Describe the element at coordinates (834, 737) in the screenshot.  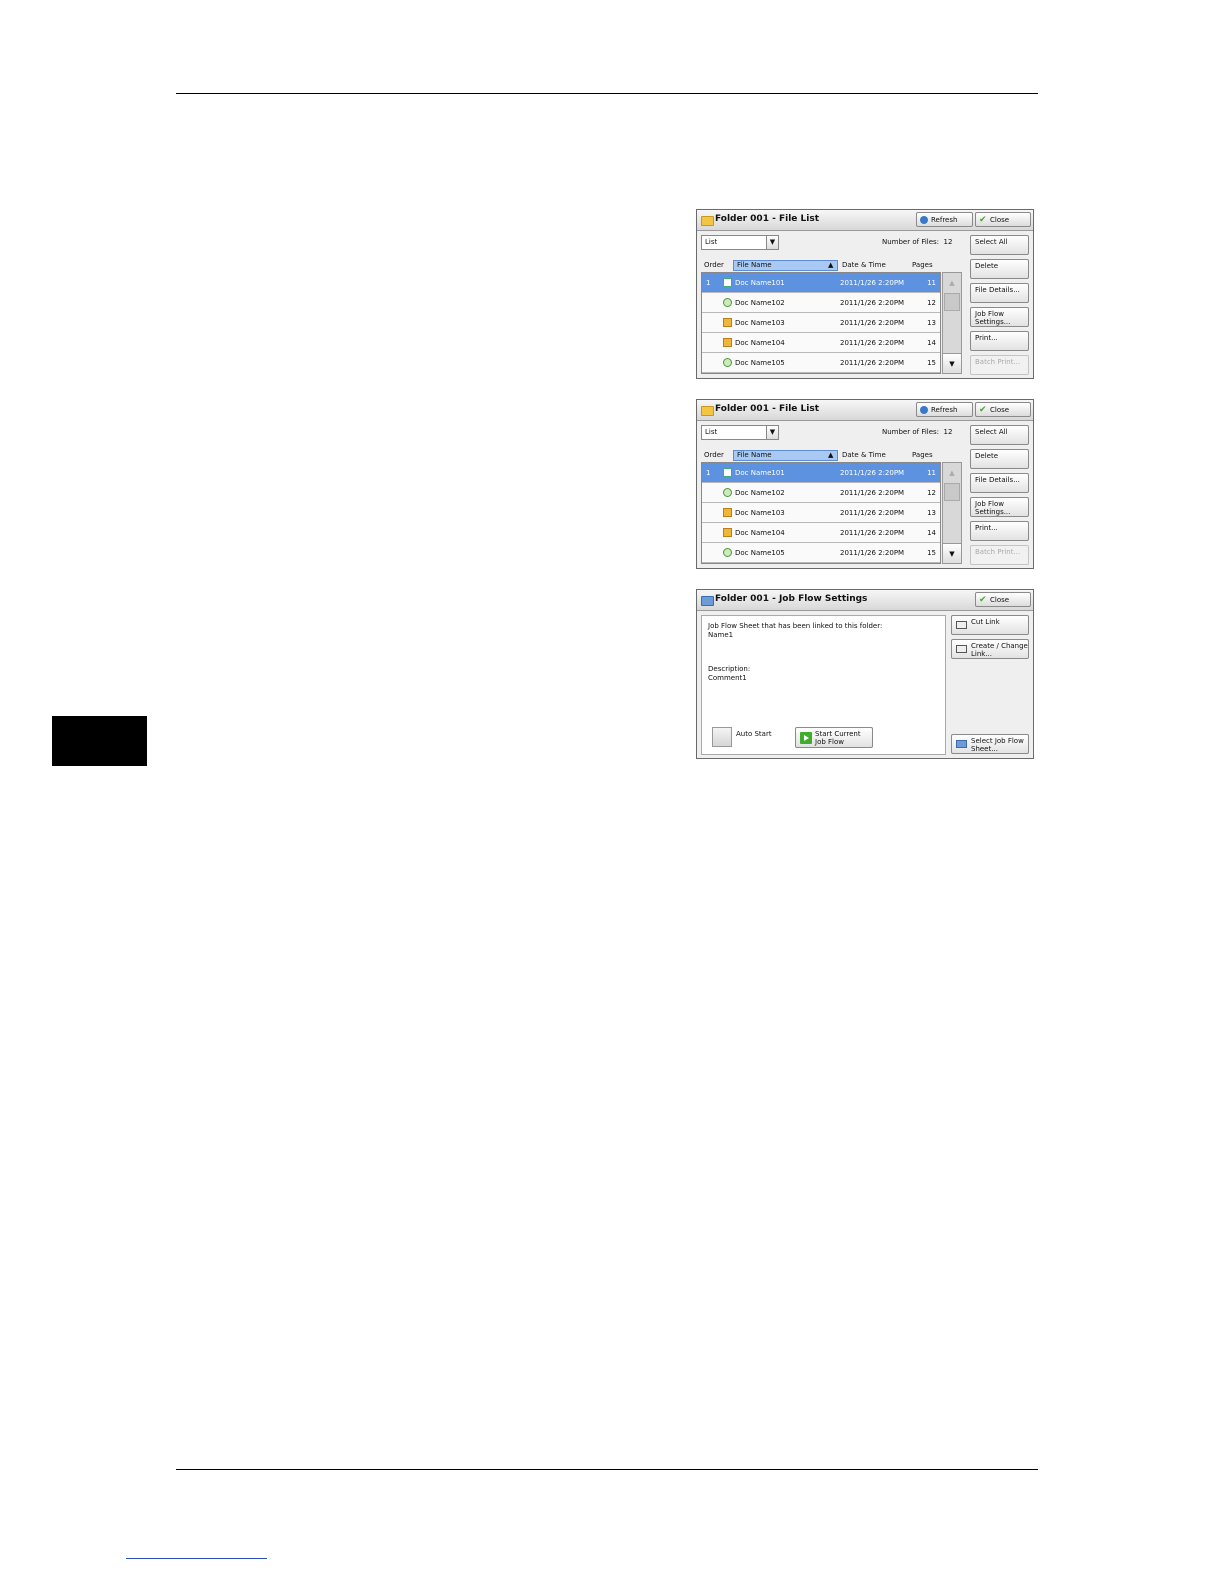
I see `start-current-job-flow-button: Start Current Job Flow` at that location.